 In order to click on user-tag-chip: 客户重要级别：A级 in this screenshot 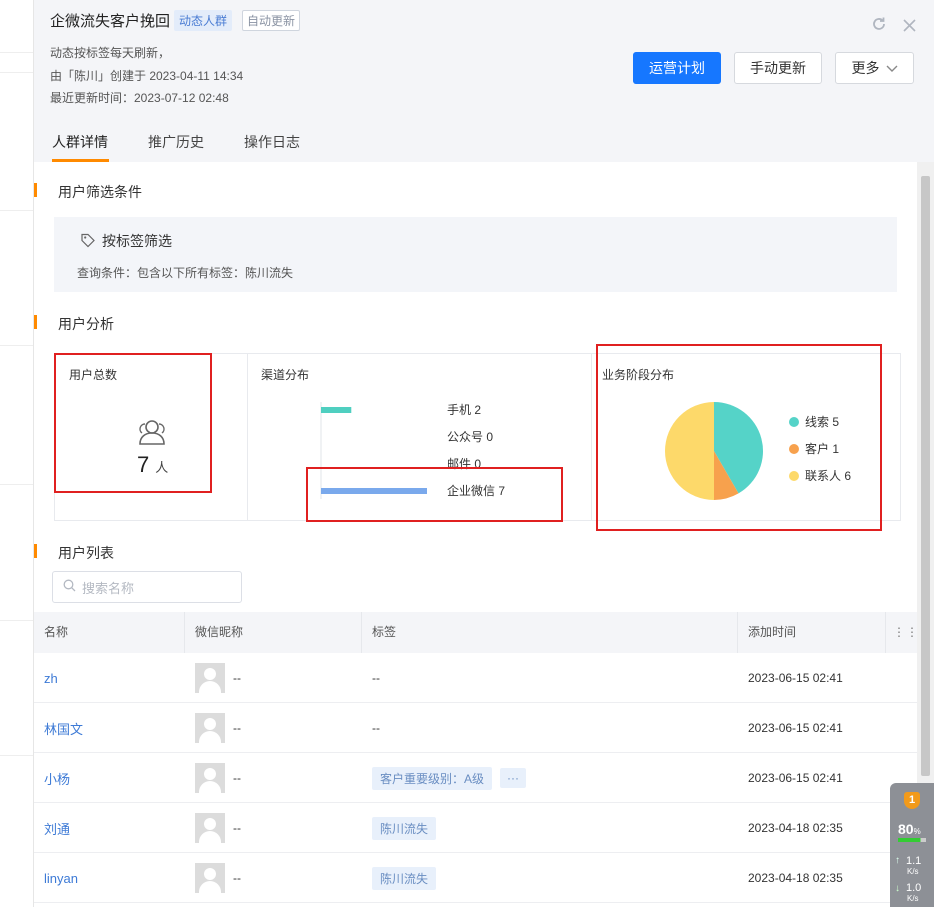, I will do `click(432, 778)`.